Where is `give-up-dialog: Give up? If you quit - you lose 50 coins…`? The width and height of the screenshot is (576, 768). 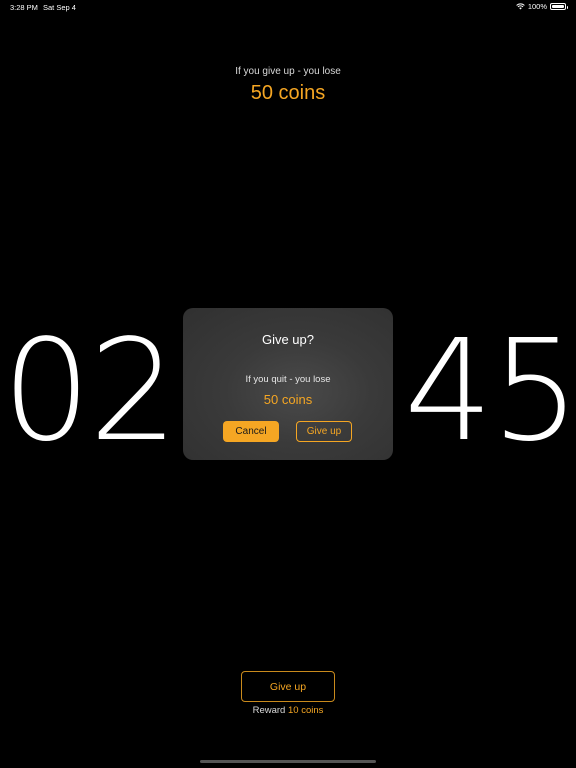
give-up-dialog: Give up? If you quit - you lose 50 coins… is located at coordinates (288, 384).